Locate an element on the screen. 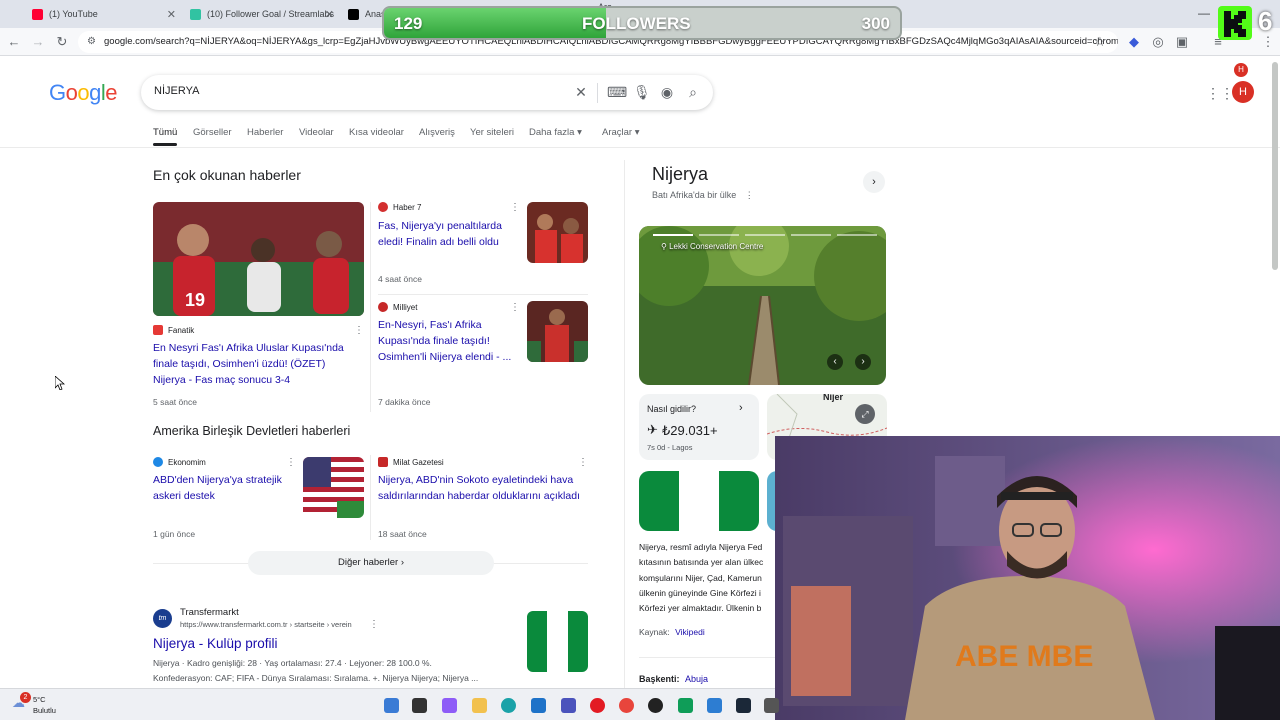  news-source: Ekonomim is located at coordinates (179, 462).